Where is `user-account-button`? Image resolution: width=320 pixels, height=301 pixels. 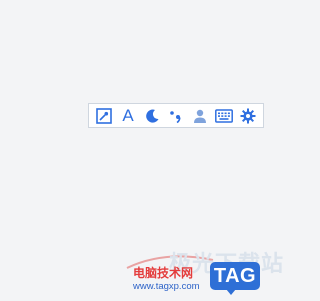
user-account-button is located at coordinates (200, 116).